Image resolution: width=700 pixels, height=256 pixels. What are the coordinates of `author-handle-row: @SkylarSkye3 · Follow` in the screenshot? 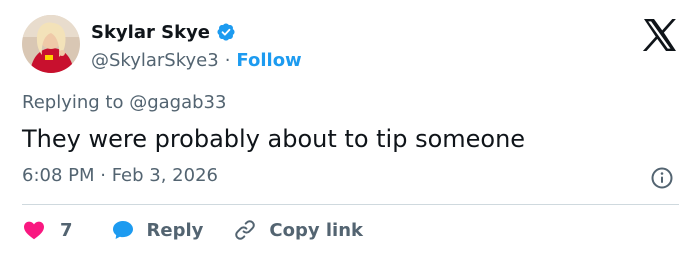 It's located at (196, 60).